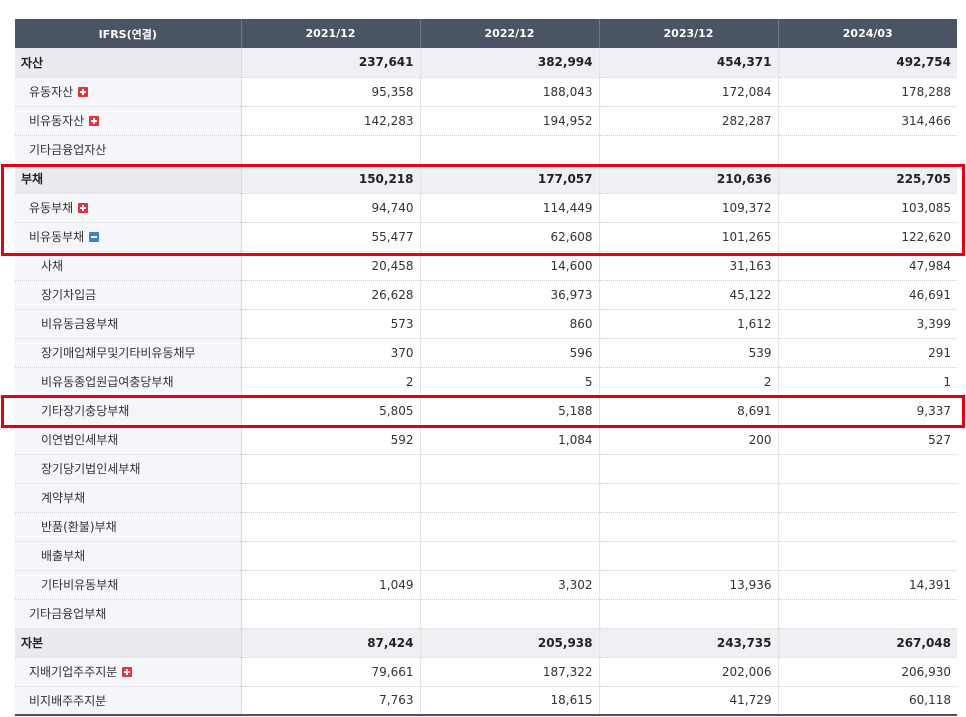 The image size is (966, 717). I want to click on row-label: 비유동금융부채, so click(80, 324).